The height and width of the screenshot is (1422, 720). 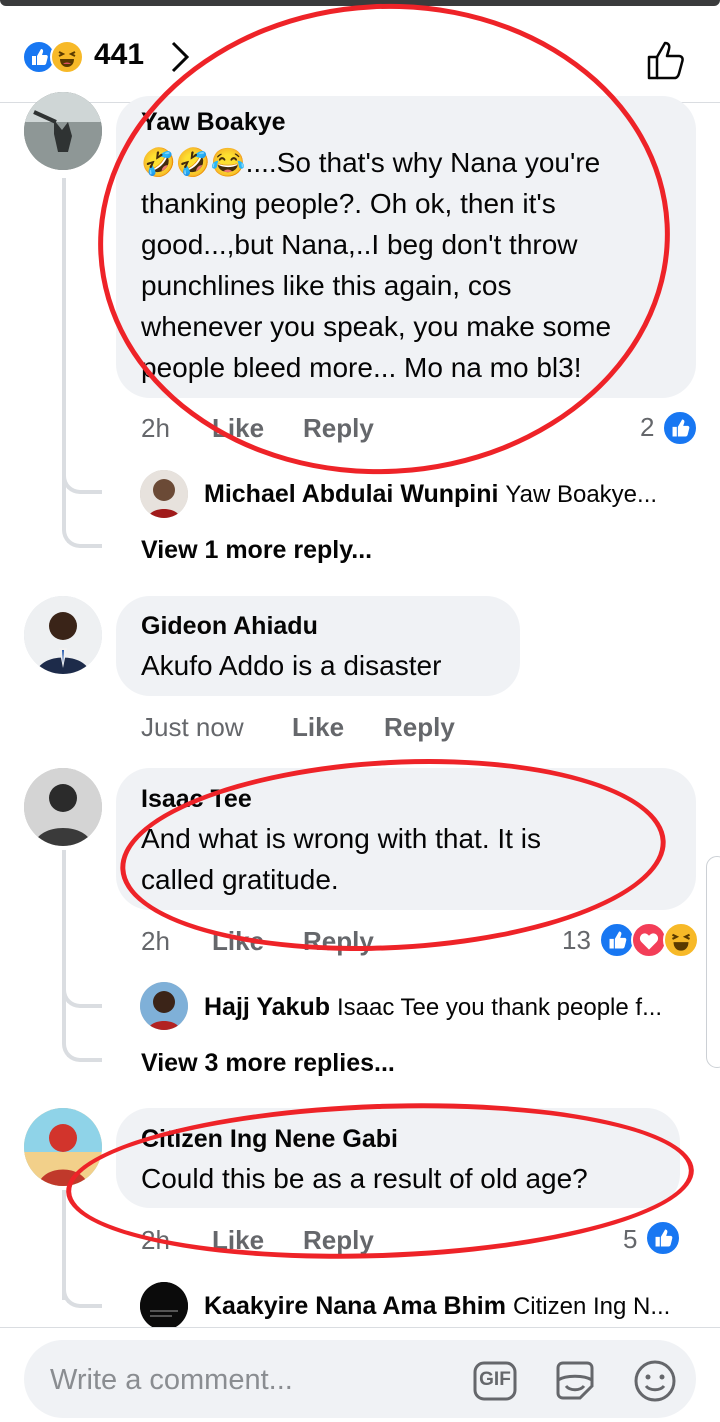 What do you see at coordinates (267, 1007) in the screenshot?
I see `reply-author: Hajj Yakub` at bounding box center [267, 1007].